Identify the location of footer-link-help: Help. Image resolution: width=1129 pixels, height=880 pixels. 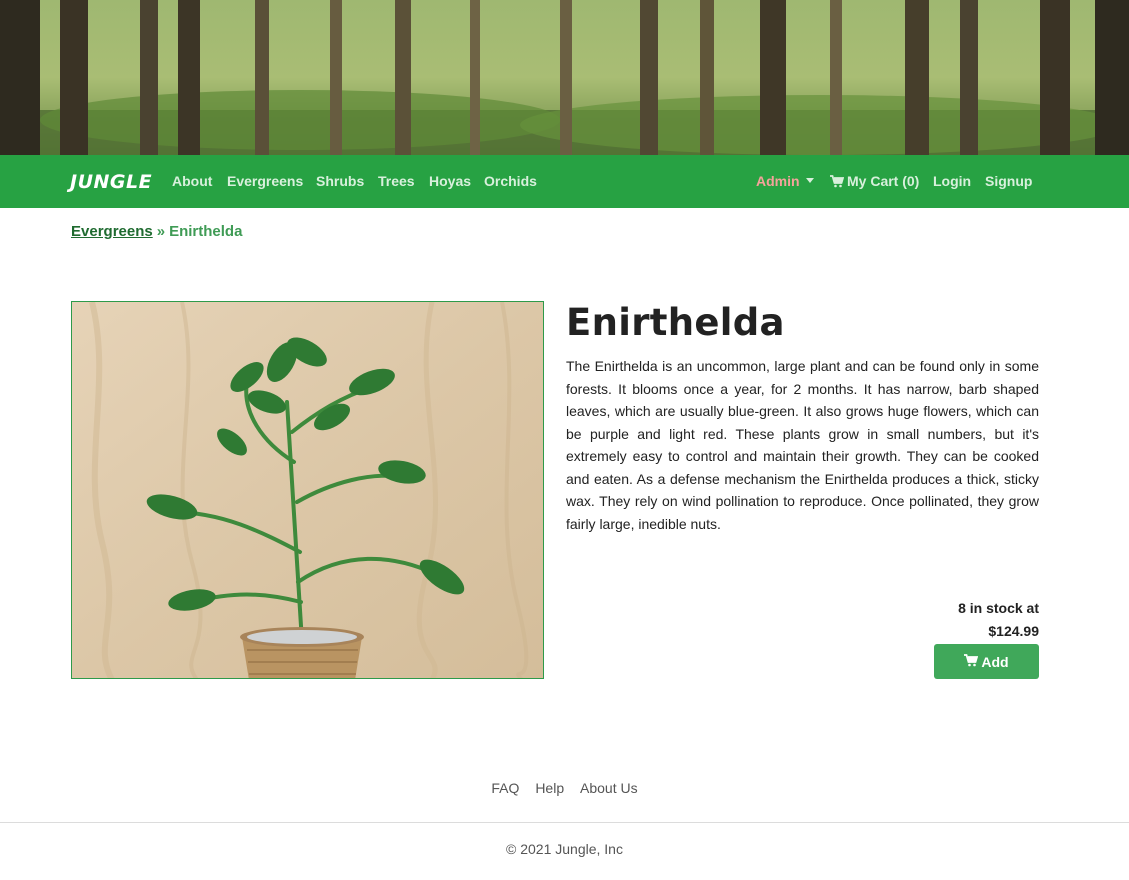
(549, 788).